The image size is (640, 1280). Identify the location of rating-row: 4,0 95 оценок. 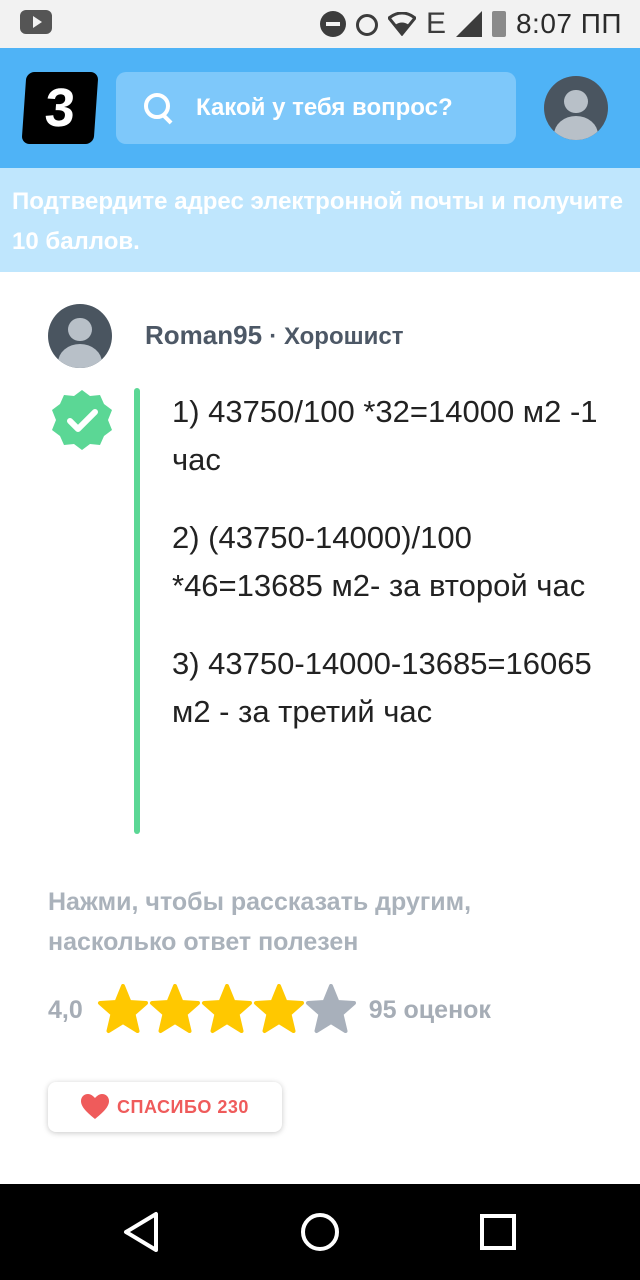
(269, 1010).